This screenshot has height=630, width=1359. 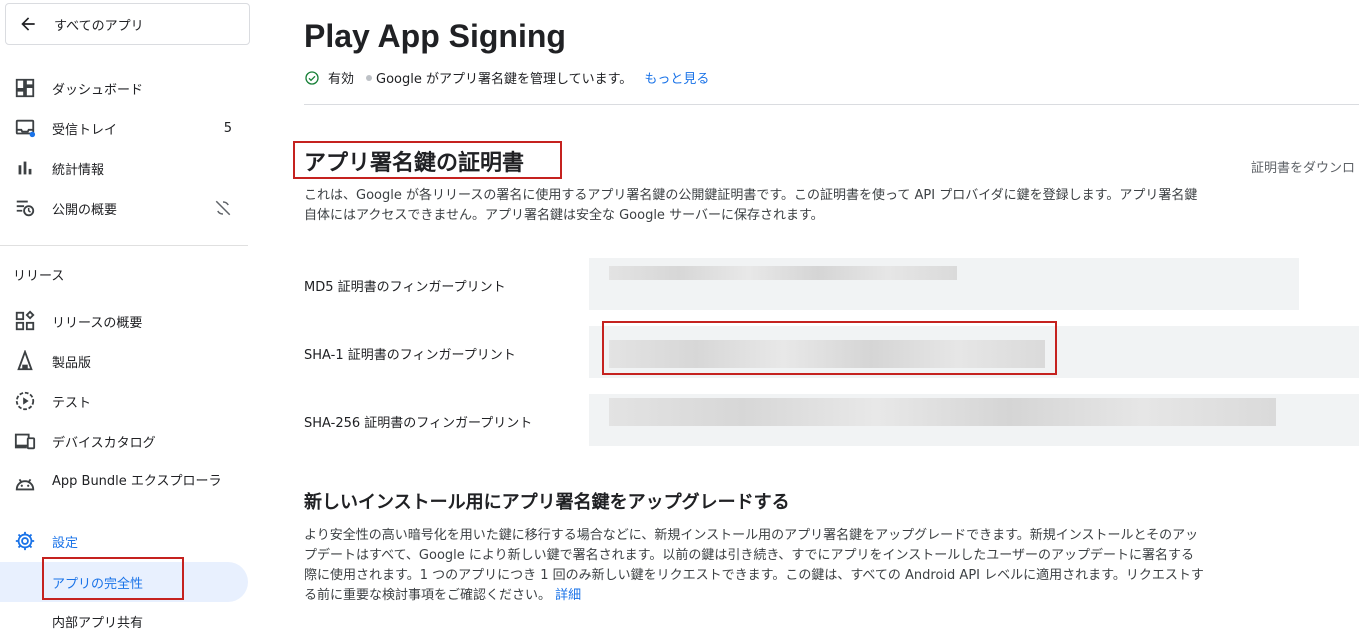 What do you see at coordinates (942, 412) in the screenshot?
I see `sha256-fingerprint-value` at bounding box center [942, 412].